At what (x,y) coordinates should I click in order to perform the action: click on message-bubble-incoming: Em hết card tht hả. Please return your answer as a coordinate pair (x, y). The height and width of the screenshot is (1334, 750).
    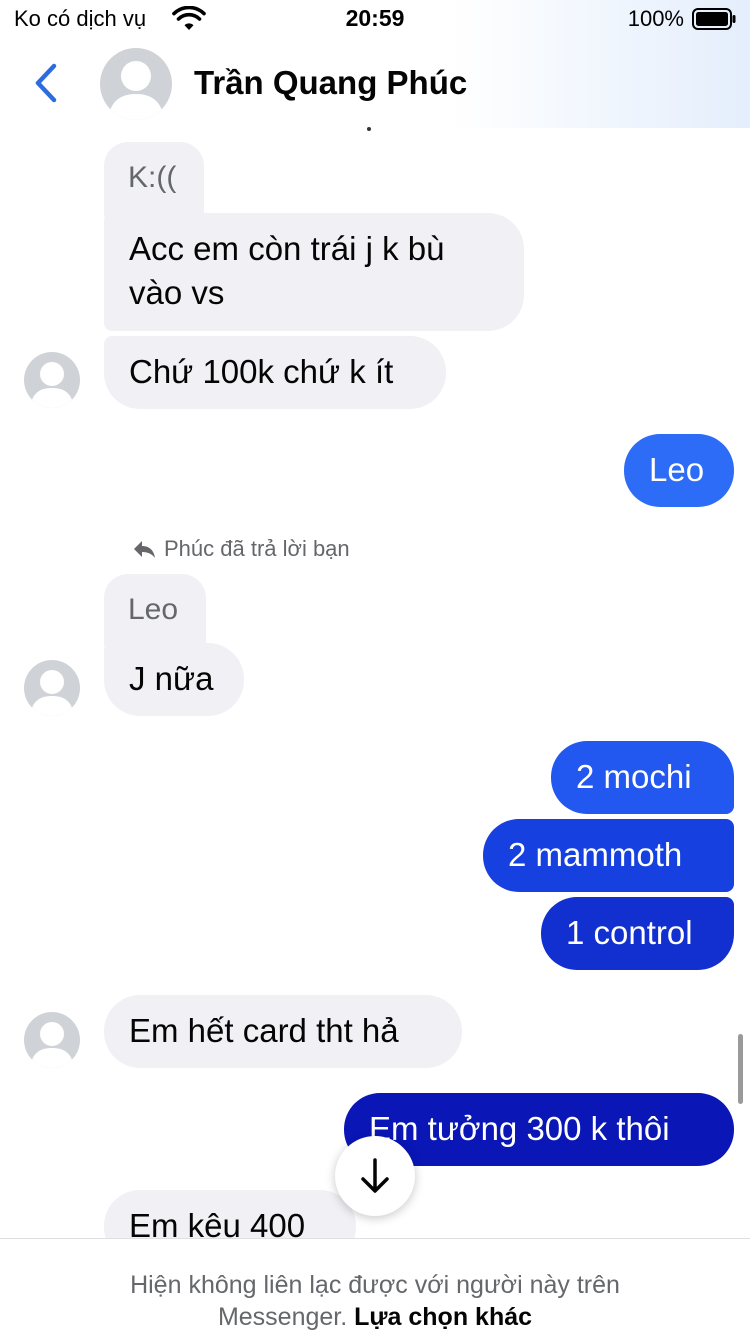
    Looking at the image, I should click on (283, 1031).